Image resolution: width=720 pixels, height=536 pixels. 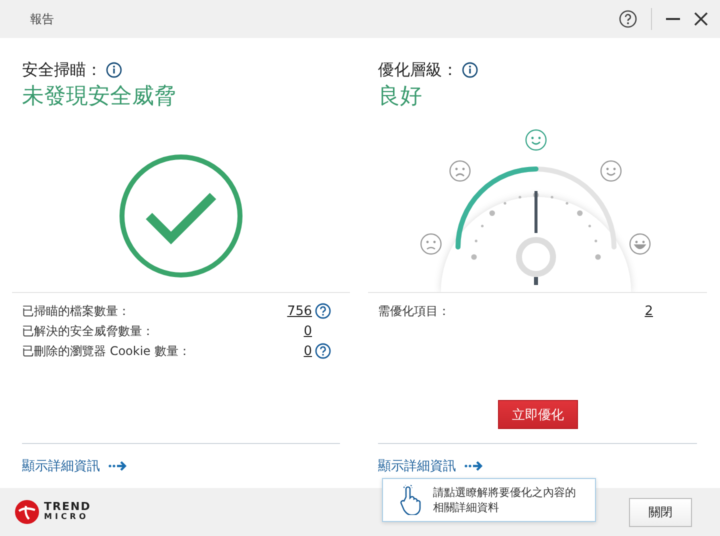 What do you see at coordinates (538, 414) in the screenshot?
I see `optimize-button: 立即優化` at bounding box center [538, 414].